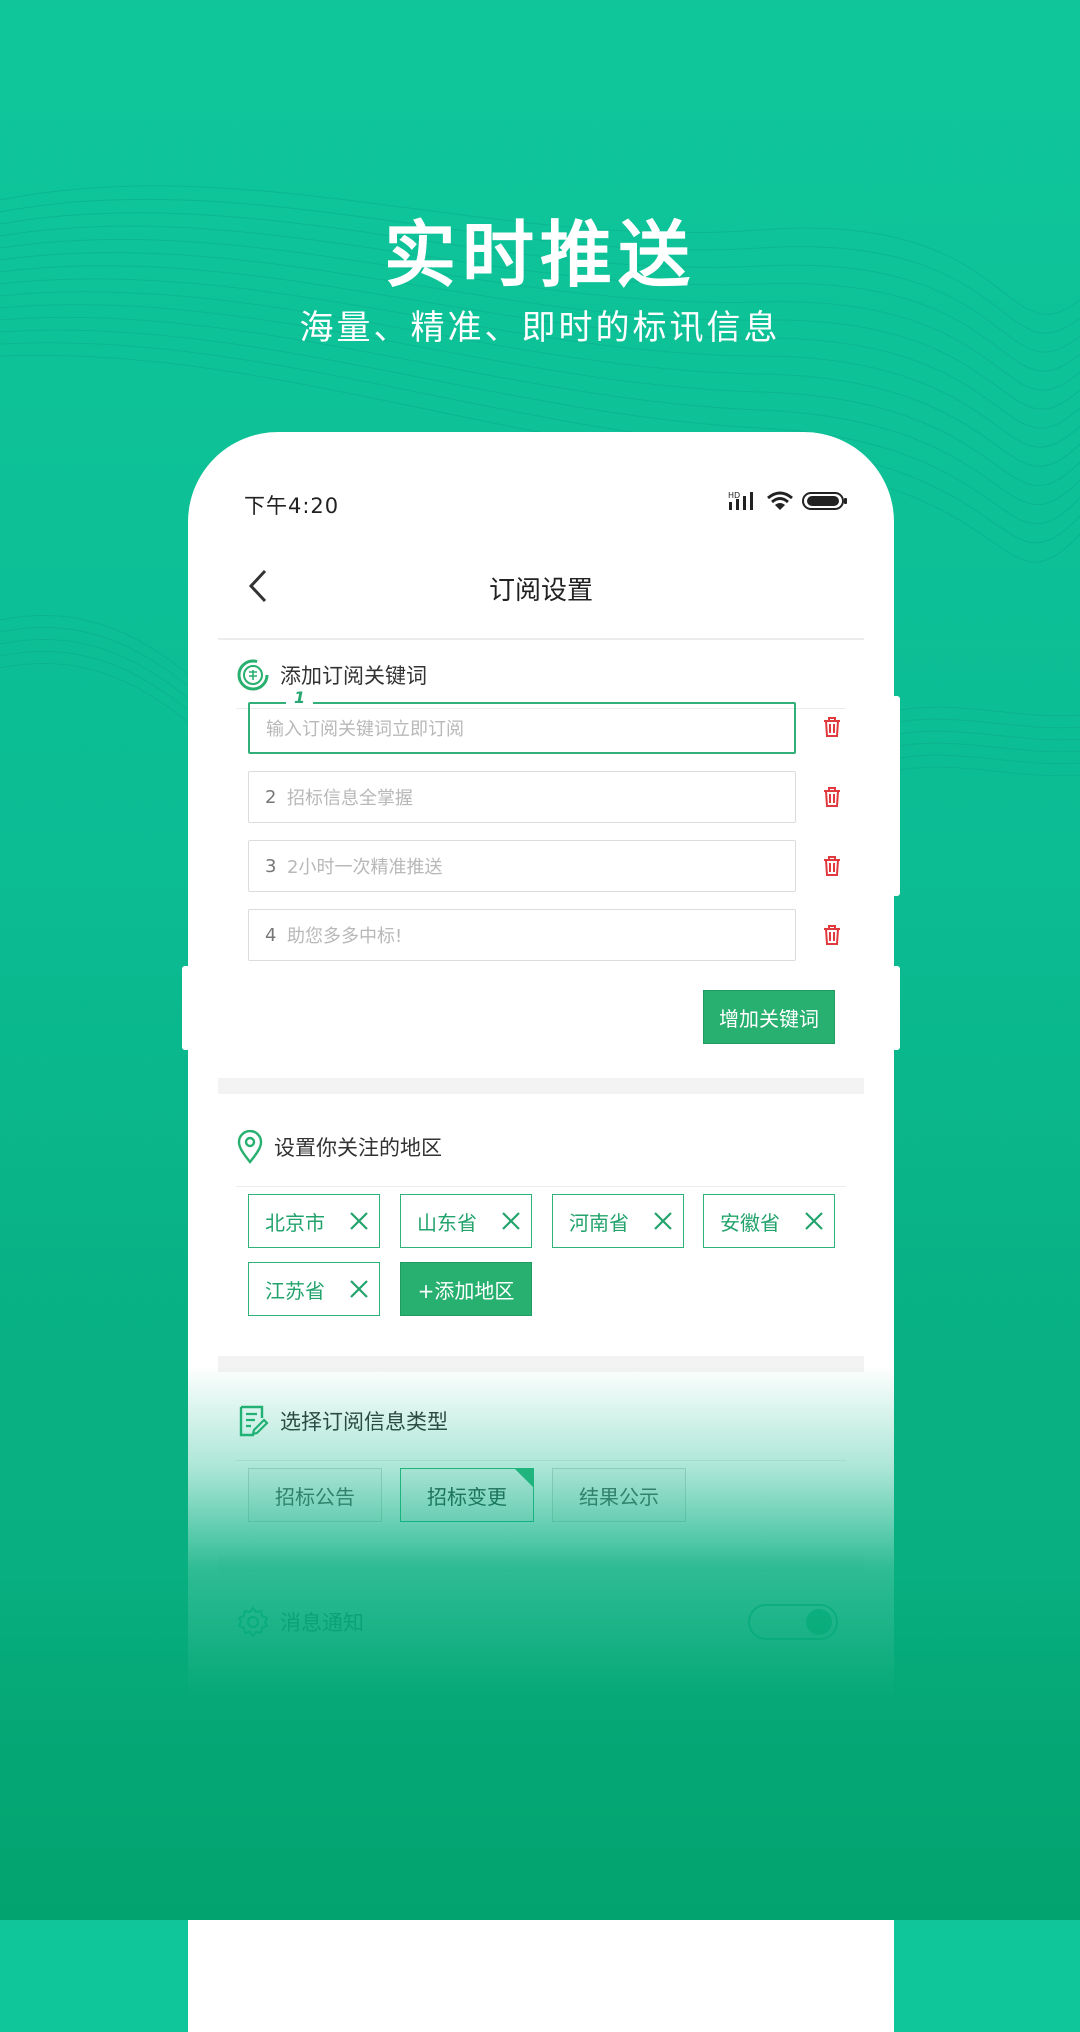 The width and height of the screenshot is (1080, 2032). Describe the element at coordinates (353, 676) in the screenshot. I see `keywords-section-label: 添加订阅关键词` at that location.